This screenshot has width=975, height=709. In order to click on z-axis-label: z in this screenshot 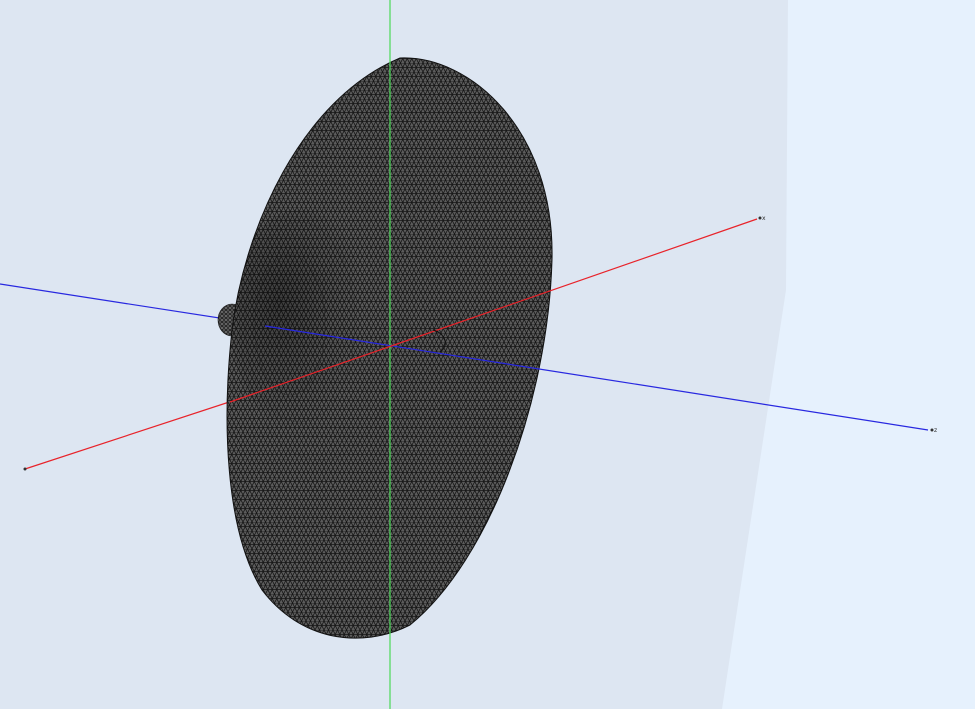, I will do `click(935, 430)`.